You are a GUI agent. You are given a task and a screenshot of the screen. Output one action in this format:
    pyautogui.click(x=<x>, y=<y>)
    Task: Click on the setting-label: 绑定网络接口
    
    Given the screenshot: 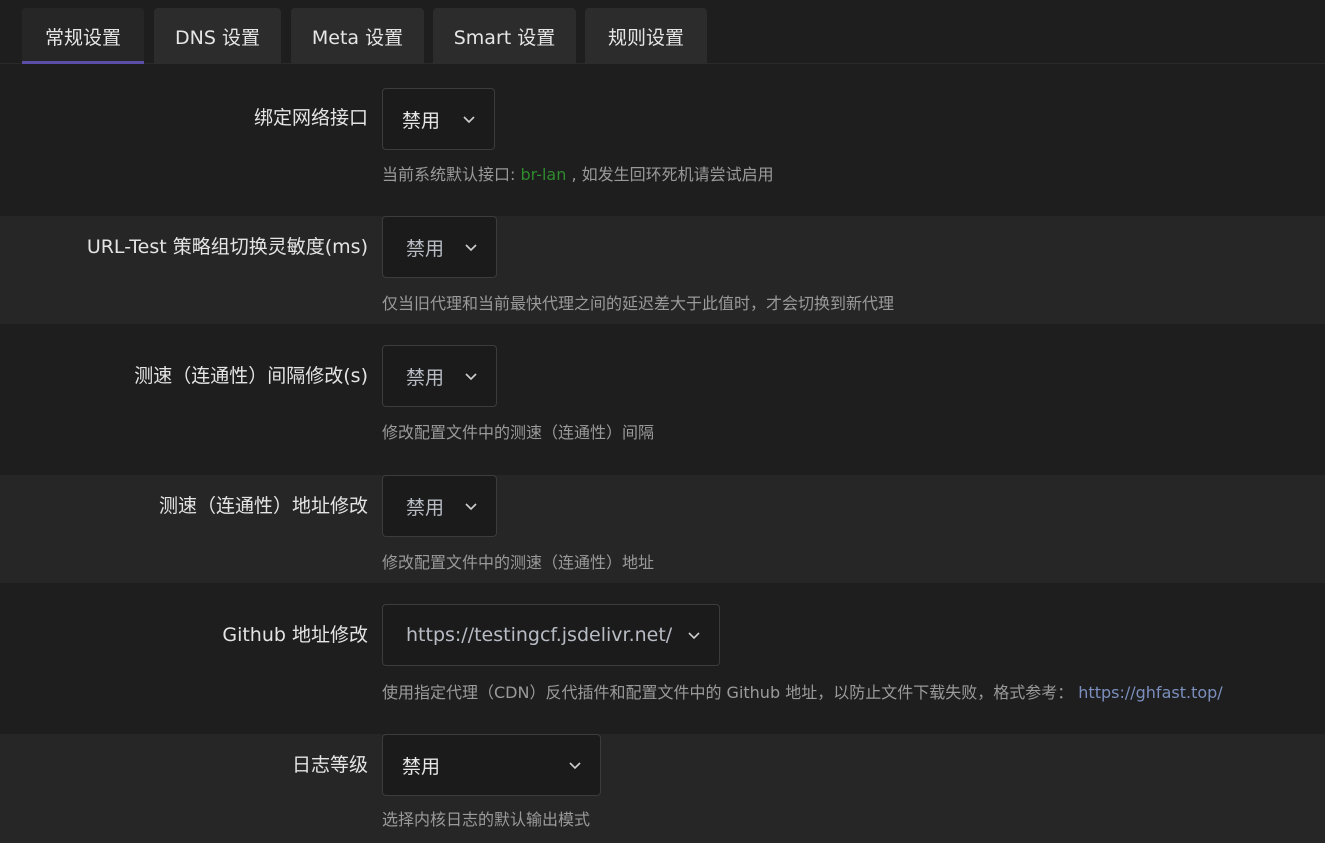 What is the action you would take?
    pyautogui.click(x=310, y=118)
    